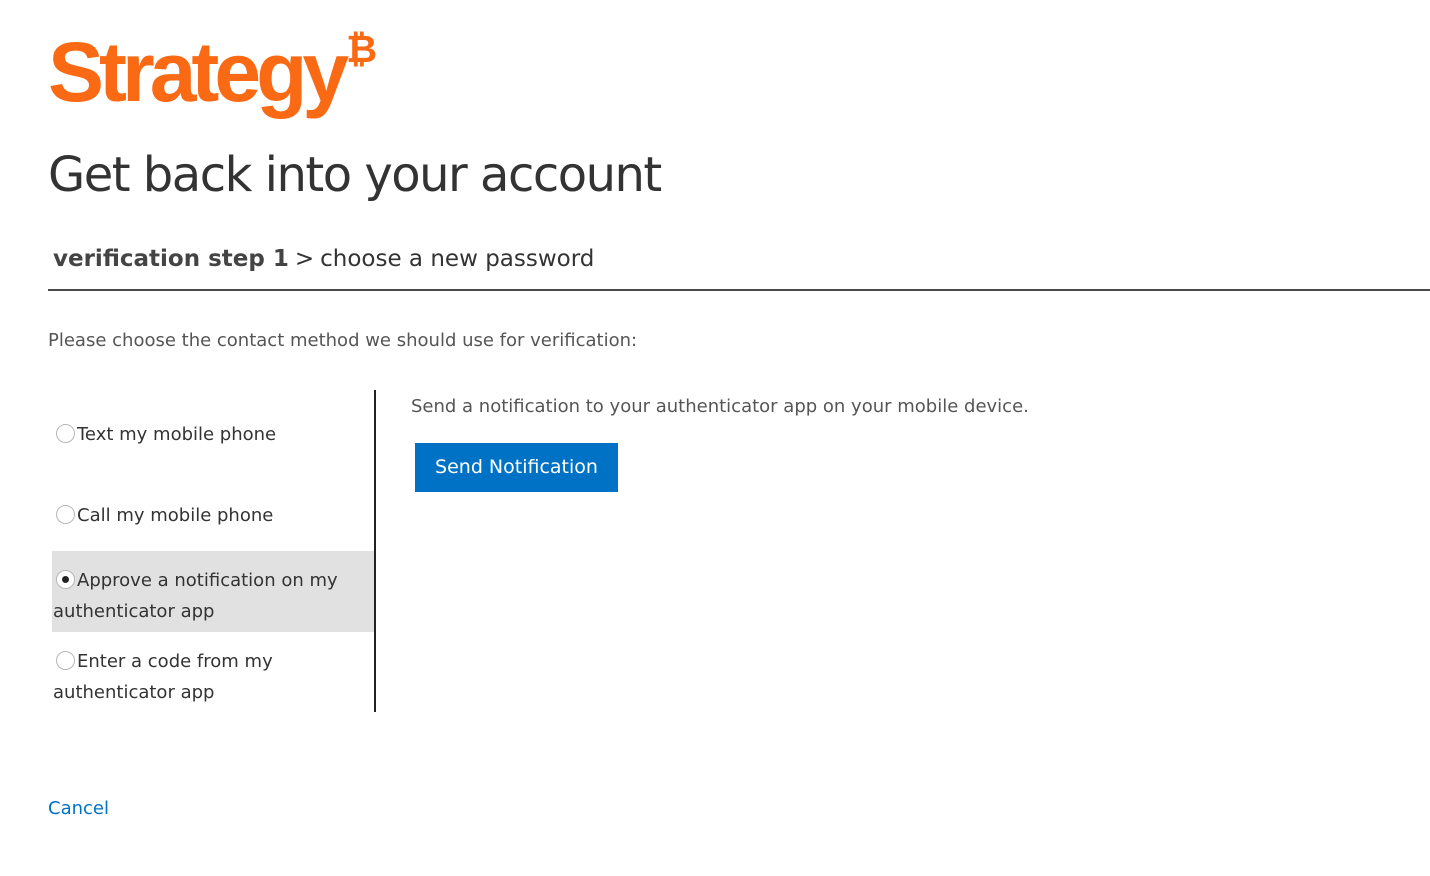  What do you see at coordinates (516, 467) in the screenshot?
I see `send-notification-button: Send Notification` at bounding box center [516, 467].